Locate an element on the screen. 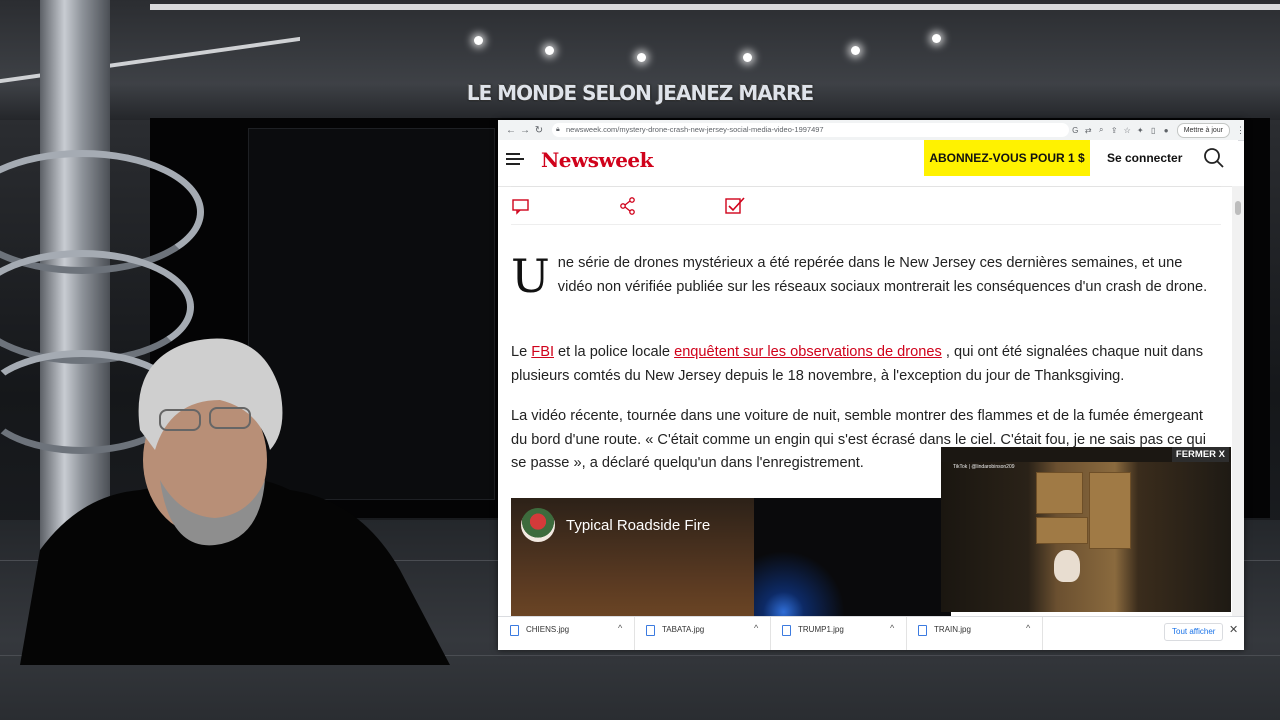  translate-icon: ⇄ is located at coordinates (1088, 130).